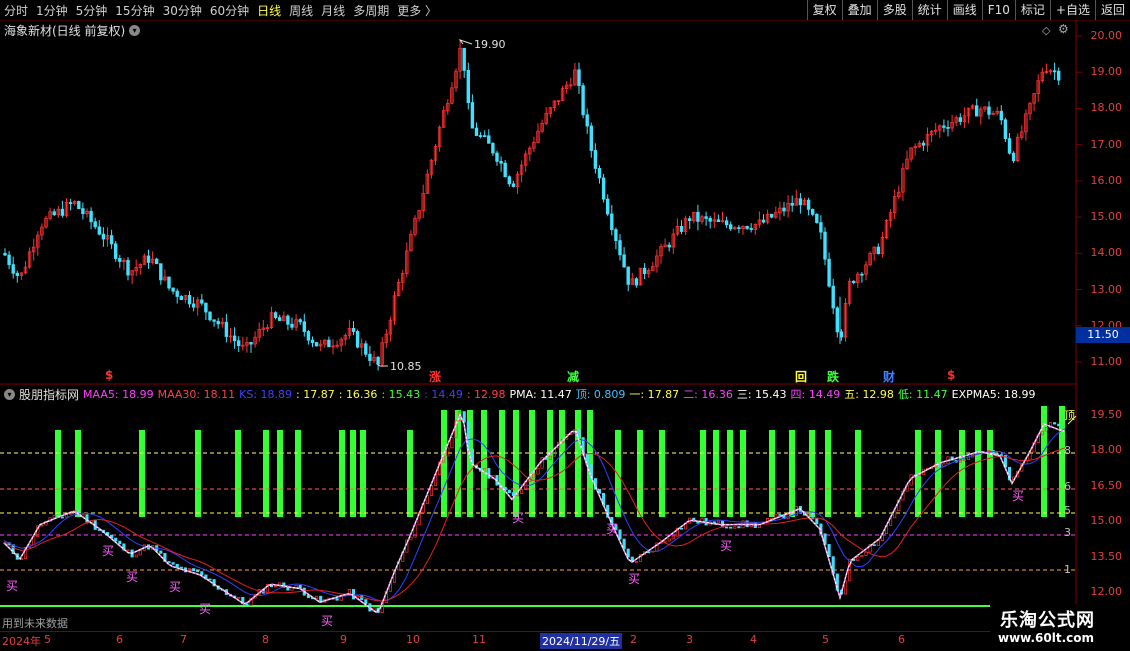  Describe the element at coordinates (413, 639) in the screenshot. I see `date-tick: 10` at that location.